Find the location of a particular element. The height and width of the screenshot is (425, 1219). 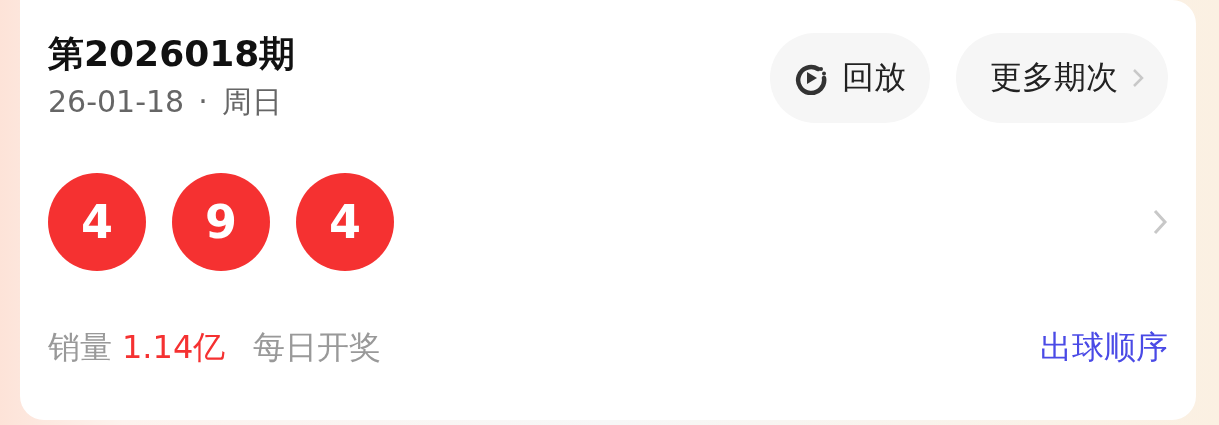

more-draws-button: 更多期次 is located at coordinates (1062, 78).